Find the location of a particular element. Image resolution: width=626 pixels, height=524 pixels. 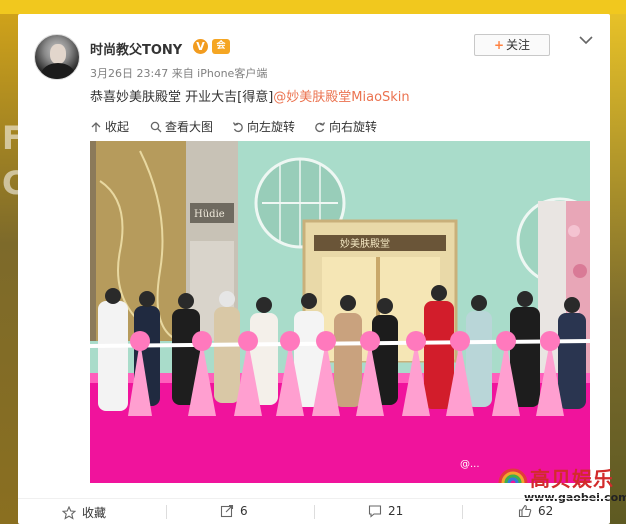

comment-icon is located at coordinates (375, 511).